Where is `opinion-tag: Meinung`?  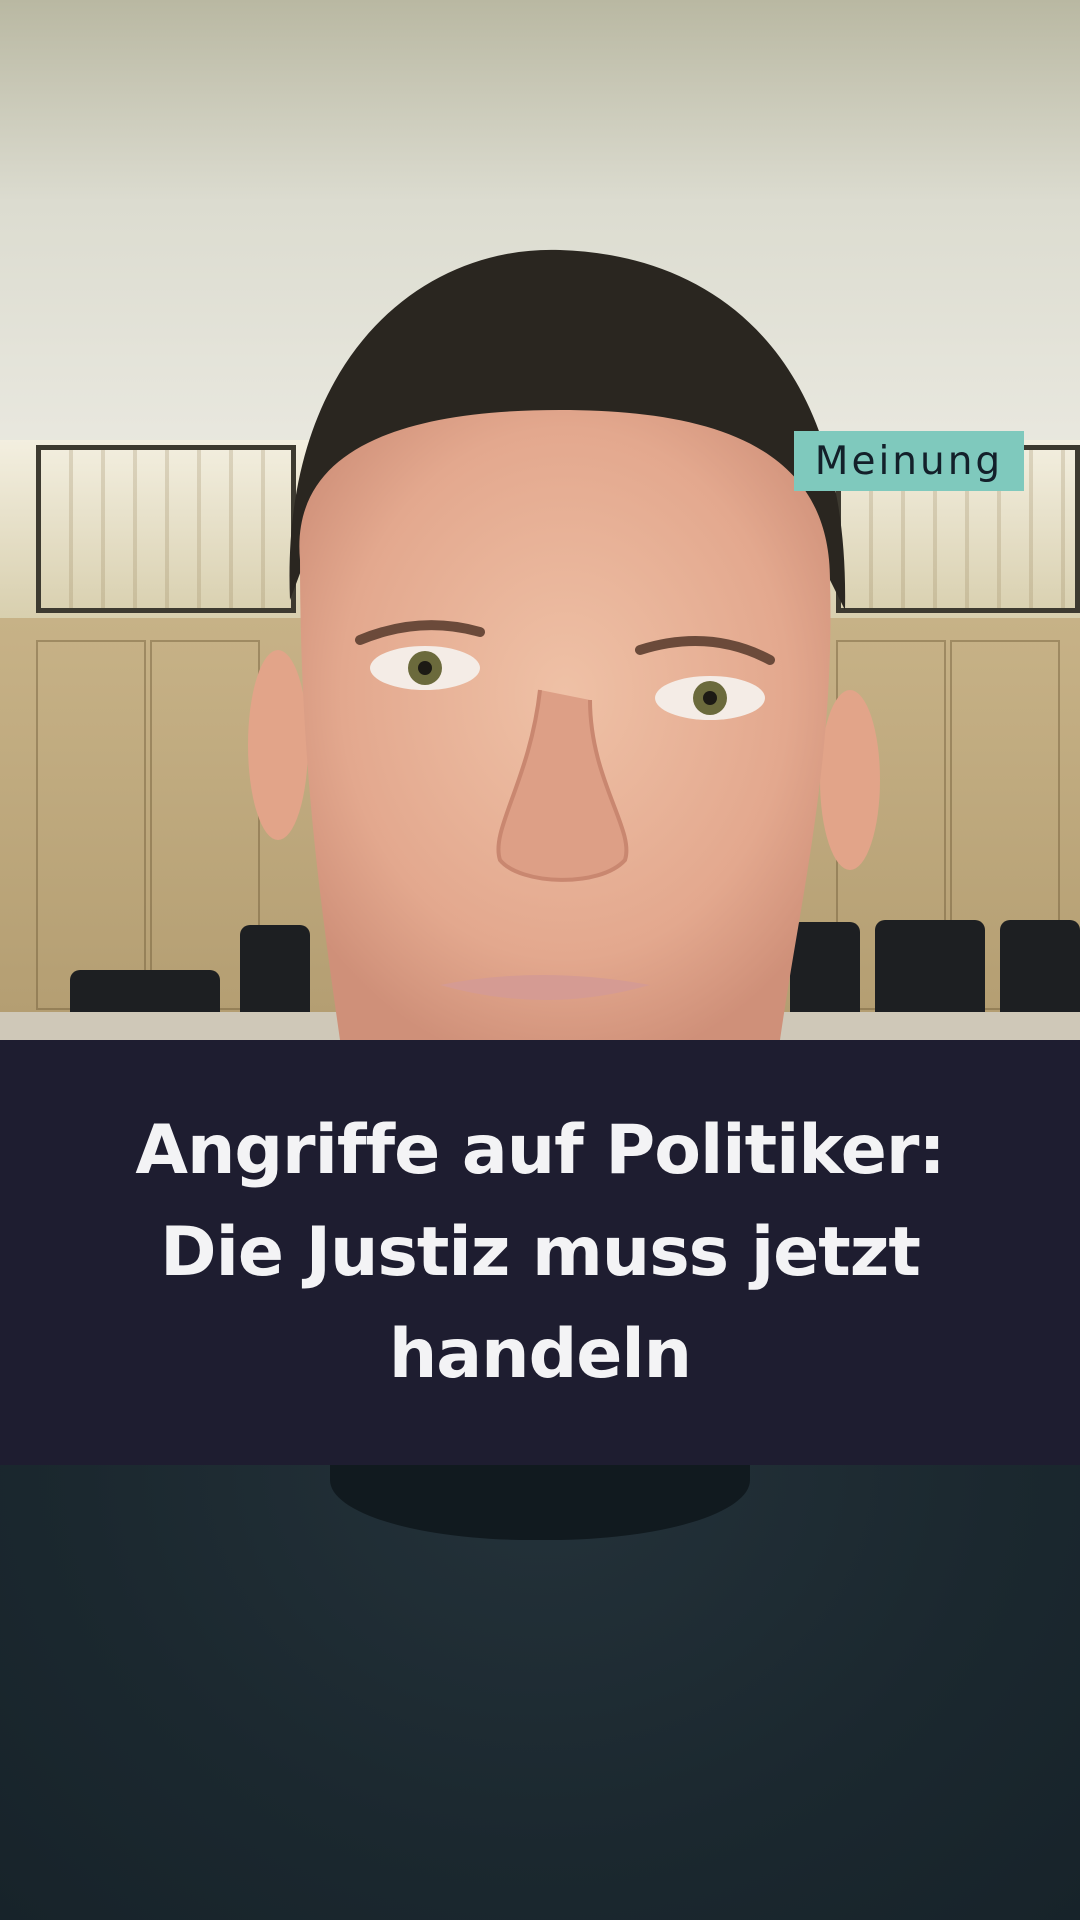
opinion-tag: Meinung is located at coordinates (909, 461).